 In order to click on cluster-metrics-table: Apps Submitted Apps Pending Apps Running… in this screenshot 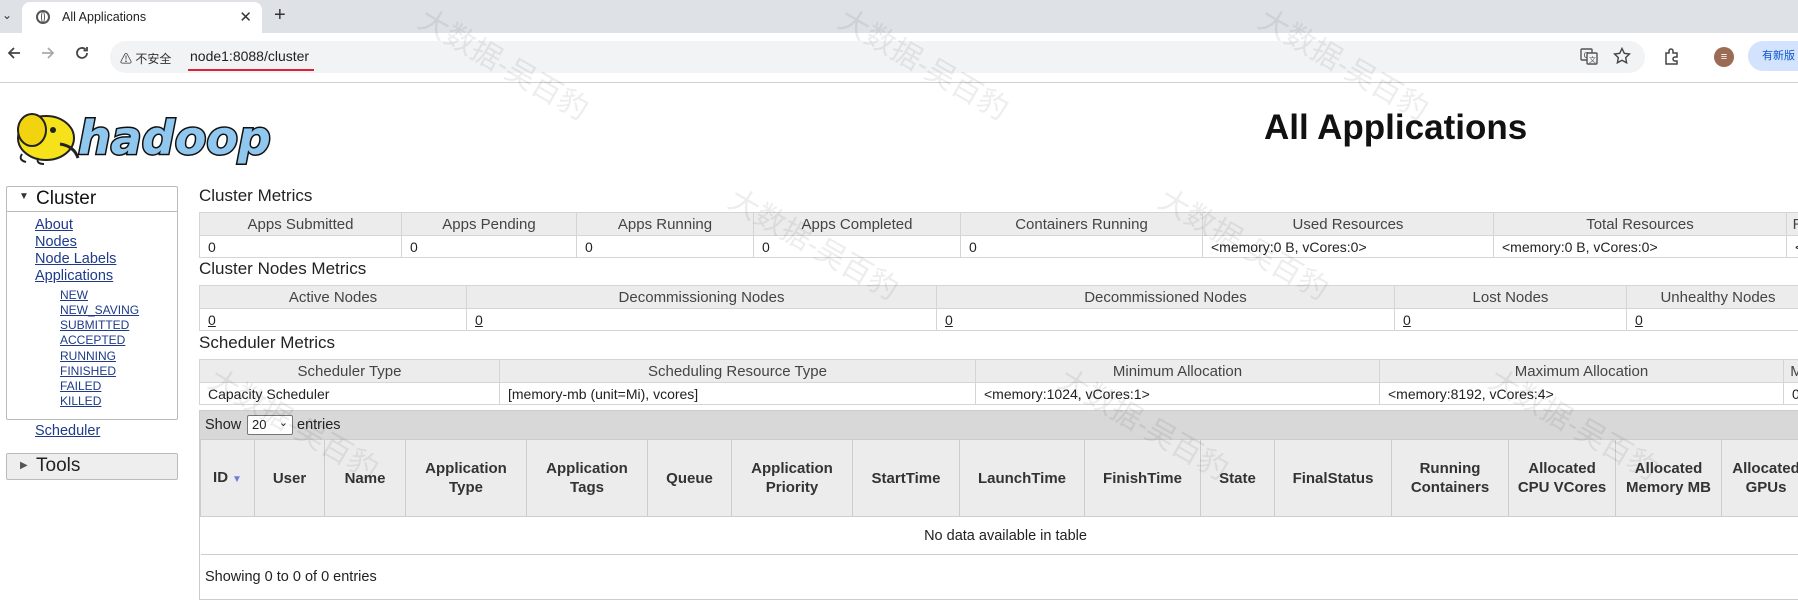, I will do `click(998, 235)`.